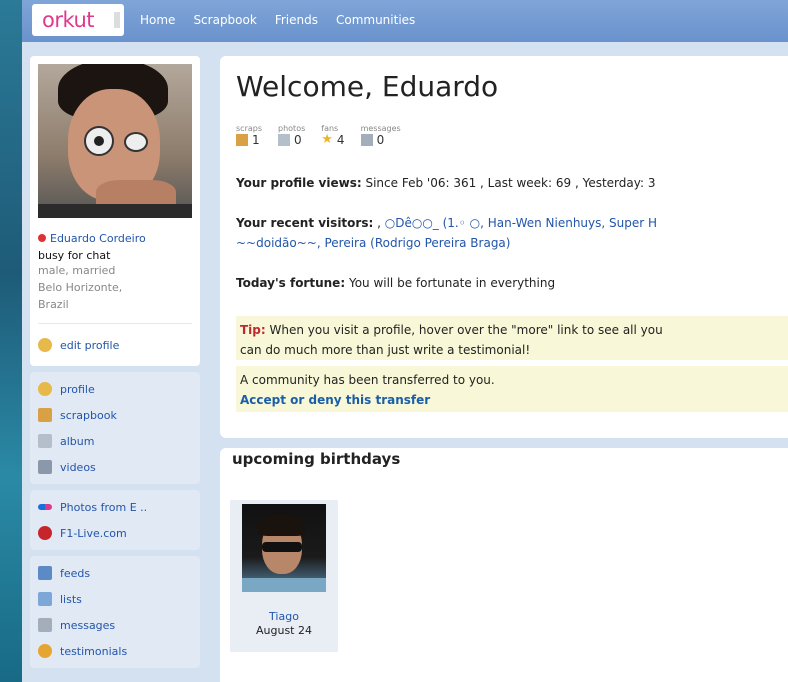  Describe the element at coordinates (45, 467) in the screenshot. I see `videos-icon` at that location.